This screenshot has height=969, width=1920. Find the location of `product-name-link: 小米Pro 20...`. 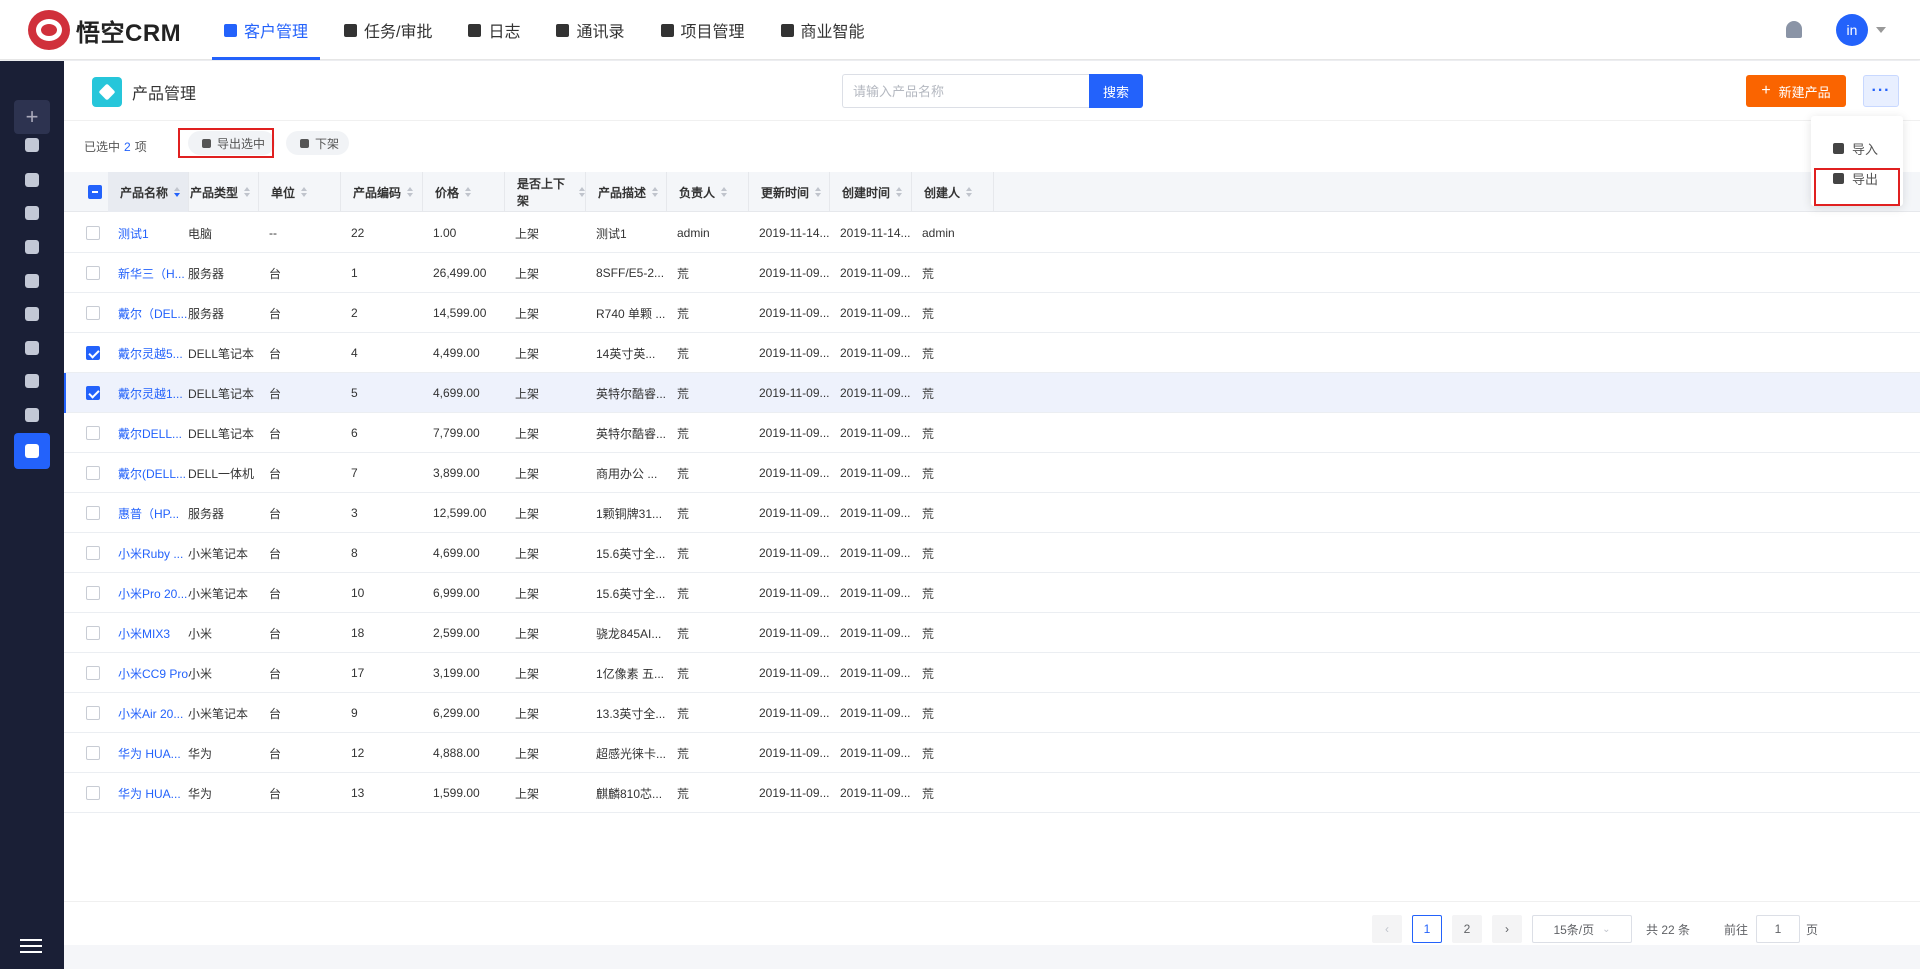

product-name-link: 小米Pro 20... is located at coordinates (148, 593).